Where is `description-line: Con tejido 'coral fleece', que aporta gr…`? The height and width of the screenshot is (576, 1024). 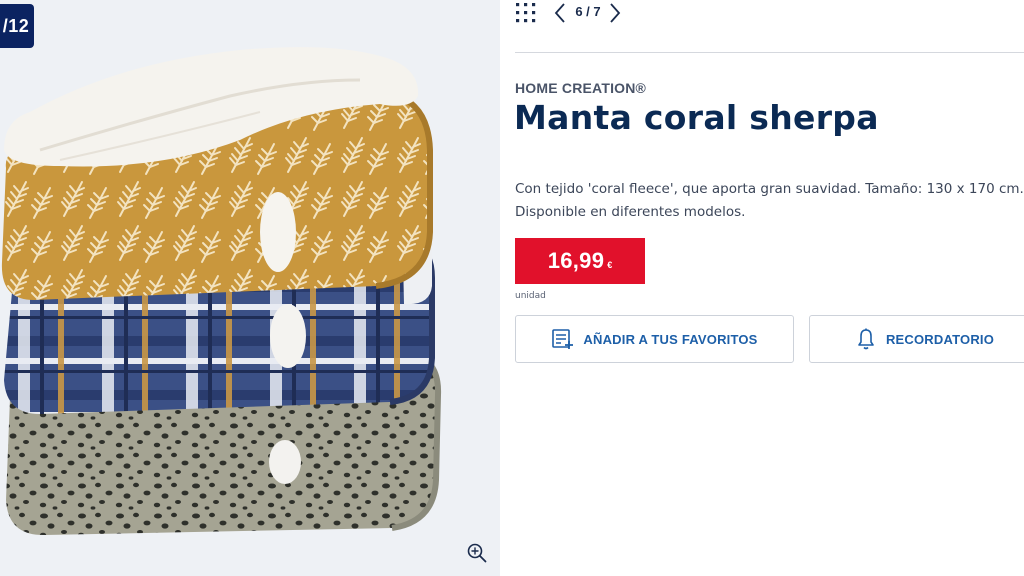
description-line: Con tejido 'coral fleece', que aporta gr… is located at coordinates (769, 189).